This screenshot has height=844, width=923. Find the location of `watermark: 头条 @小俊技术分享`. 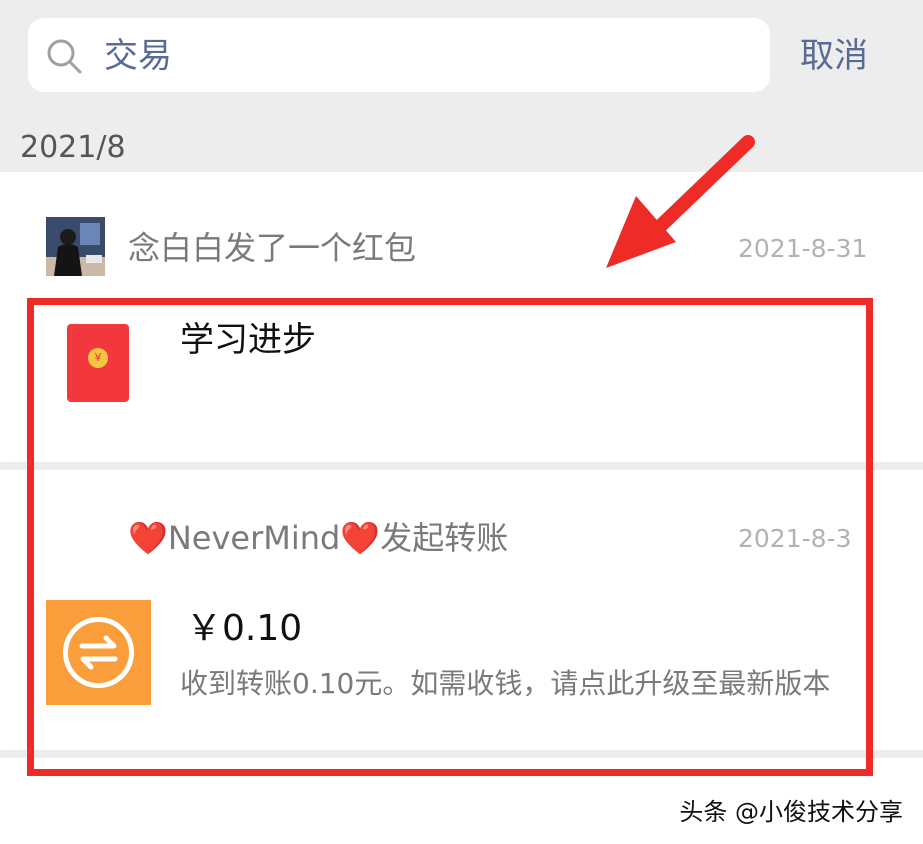

watermark: 头条 @小俊技术分享 is located at coordinates (791, 812).